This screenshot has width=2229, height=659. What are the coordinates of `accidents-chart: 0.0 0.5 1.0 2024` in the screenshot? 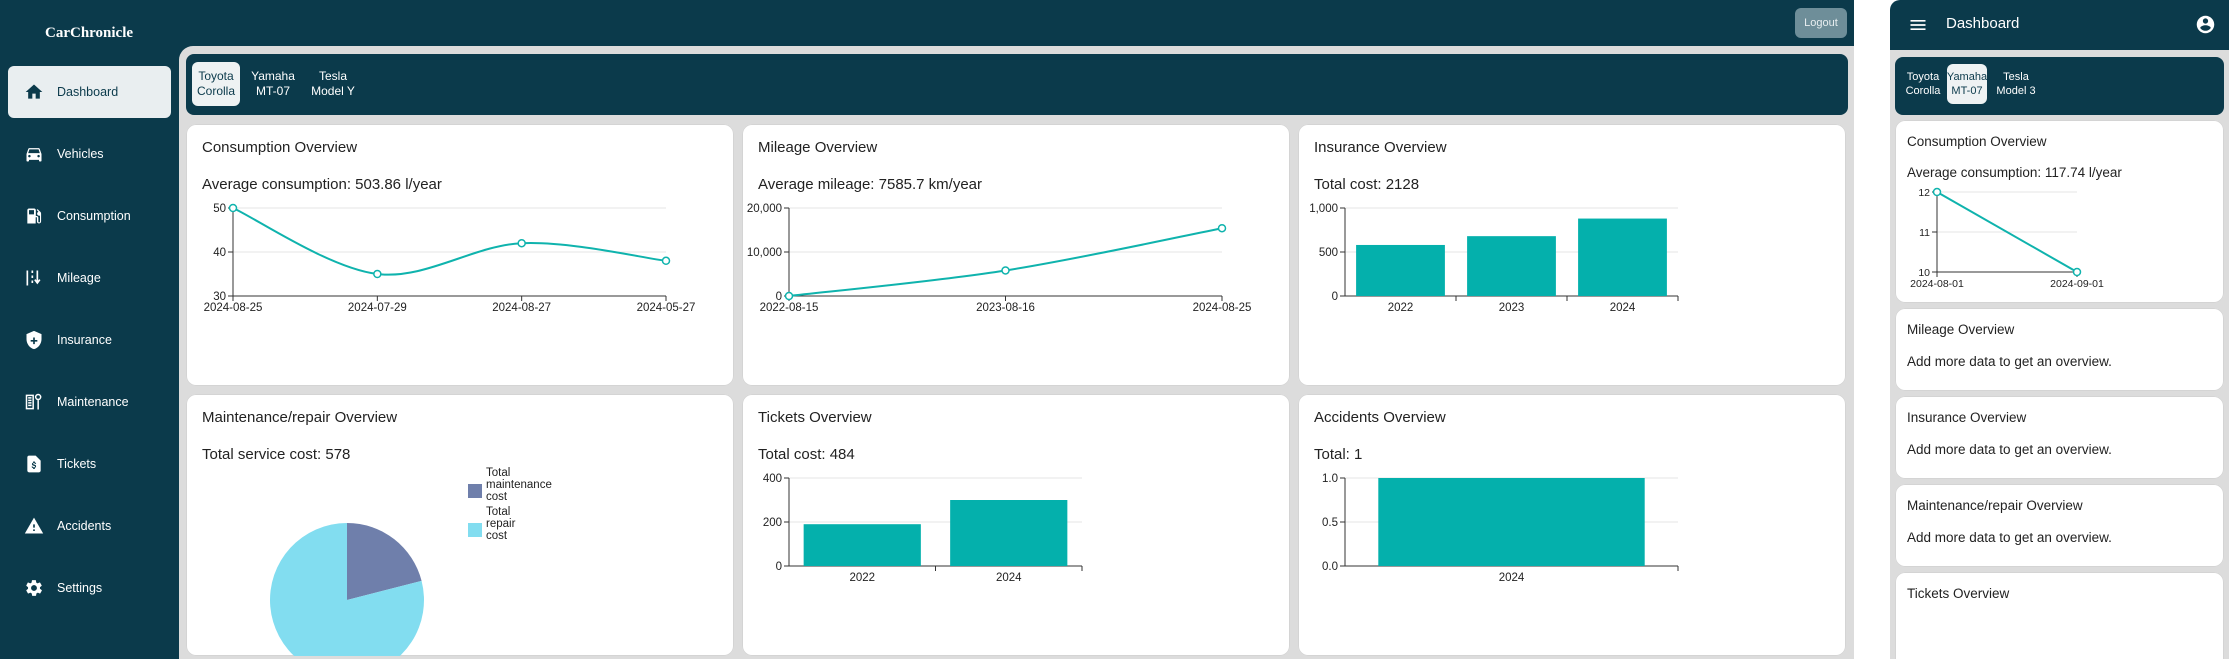 It's located at (1500, 528).